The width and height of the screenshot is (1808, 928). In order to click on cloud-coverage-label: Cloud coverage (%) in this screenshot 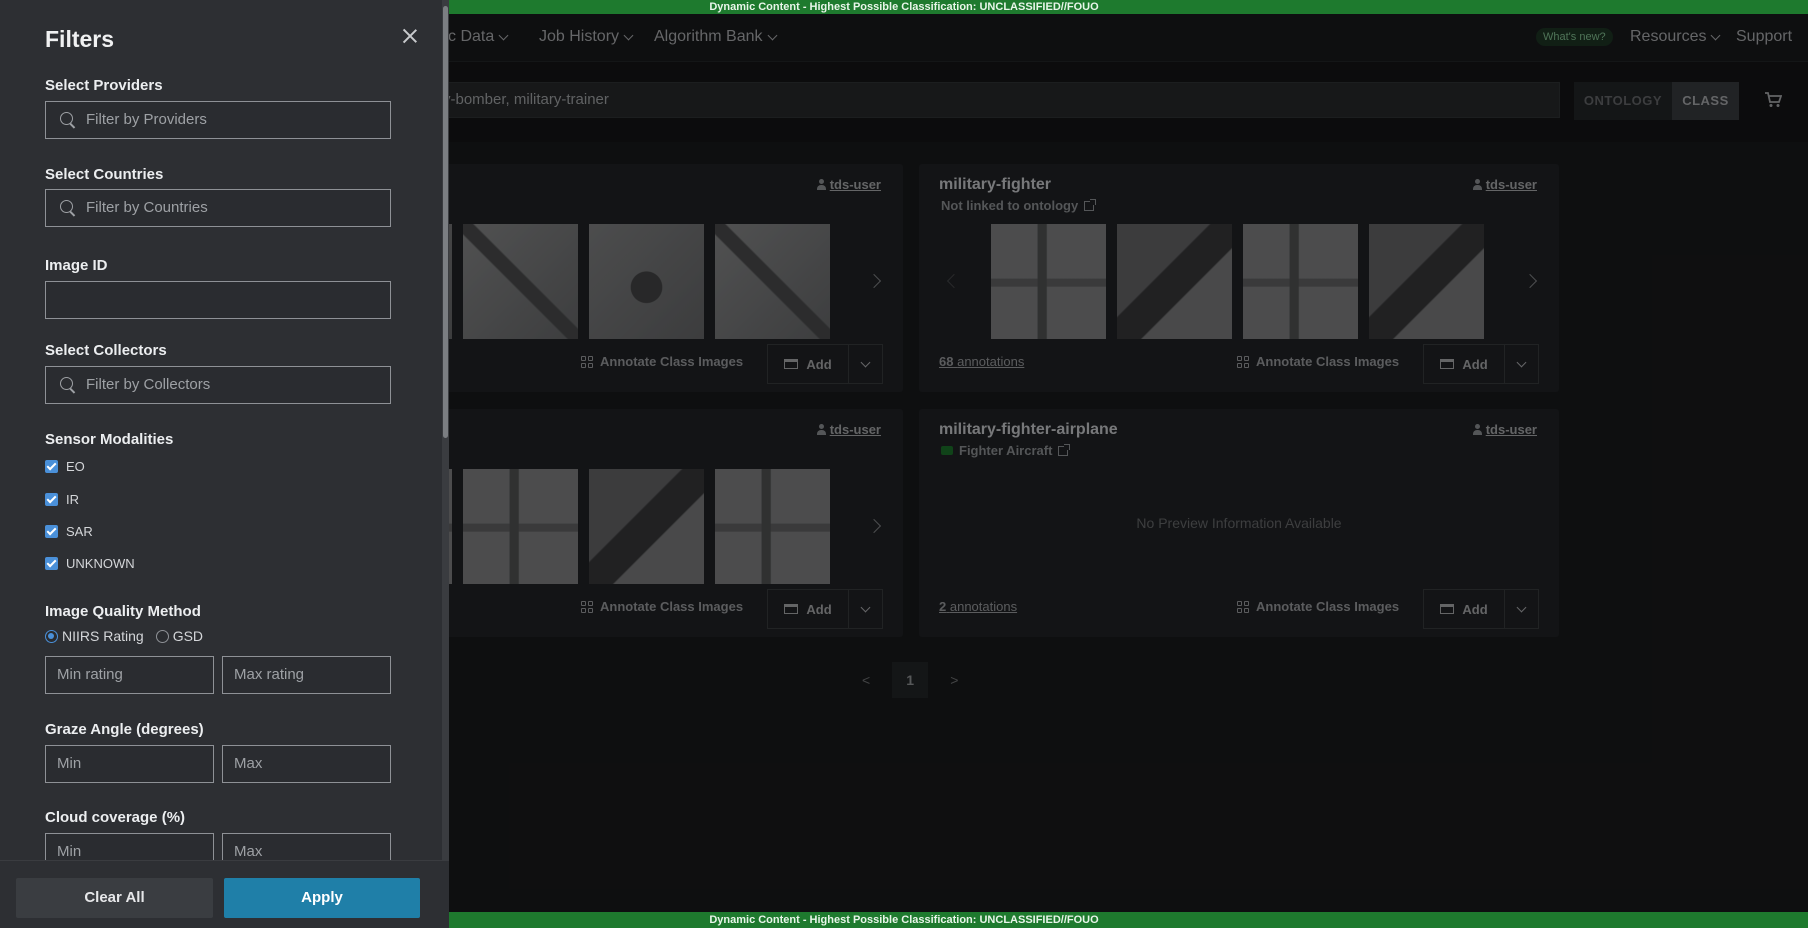, I will do `click(115, 817)`.